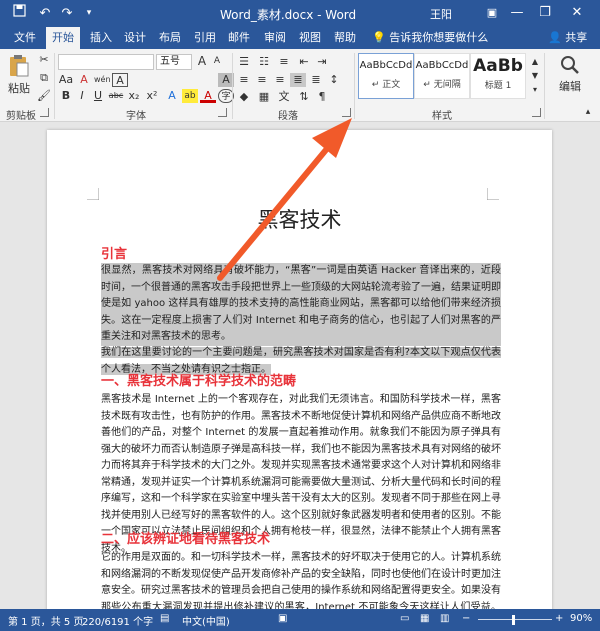 This screenshot has height=631, width=600. I want to click on style-no-spacing: AaBbCcDd ↵ 无间隔, so click(442, 76).